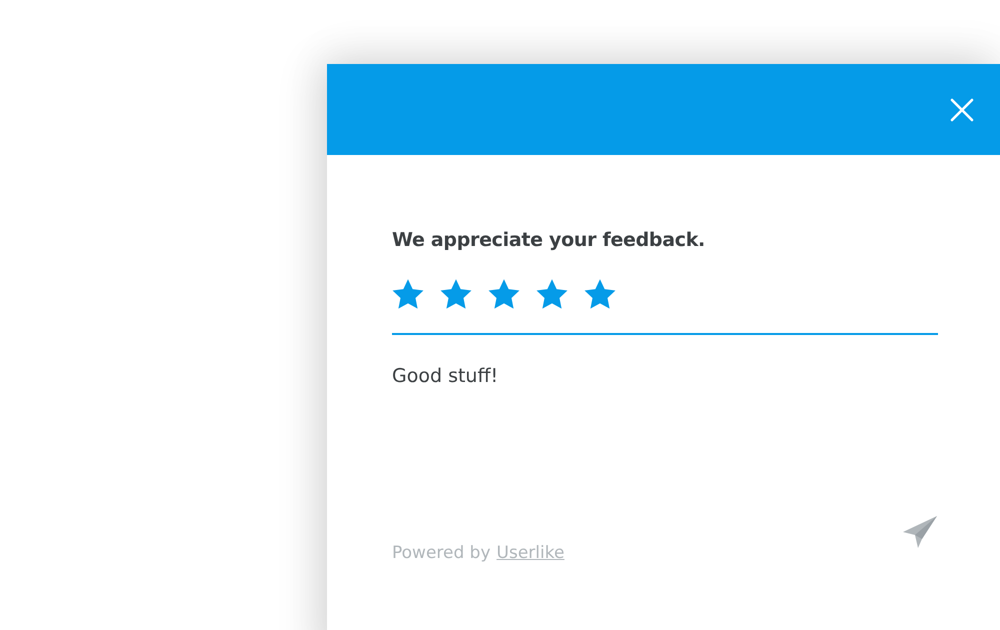  I want to click on comment-field: Good stuff!, so click(665, 360).